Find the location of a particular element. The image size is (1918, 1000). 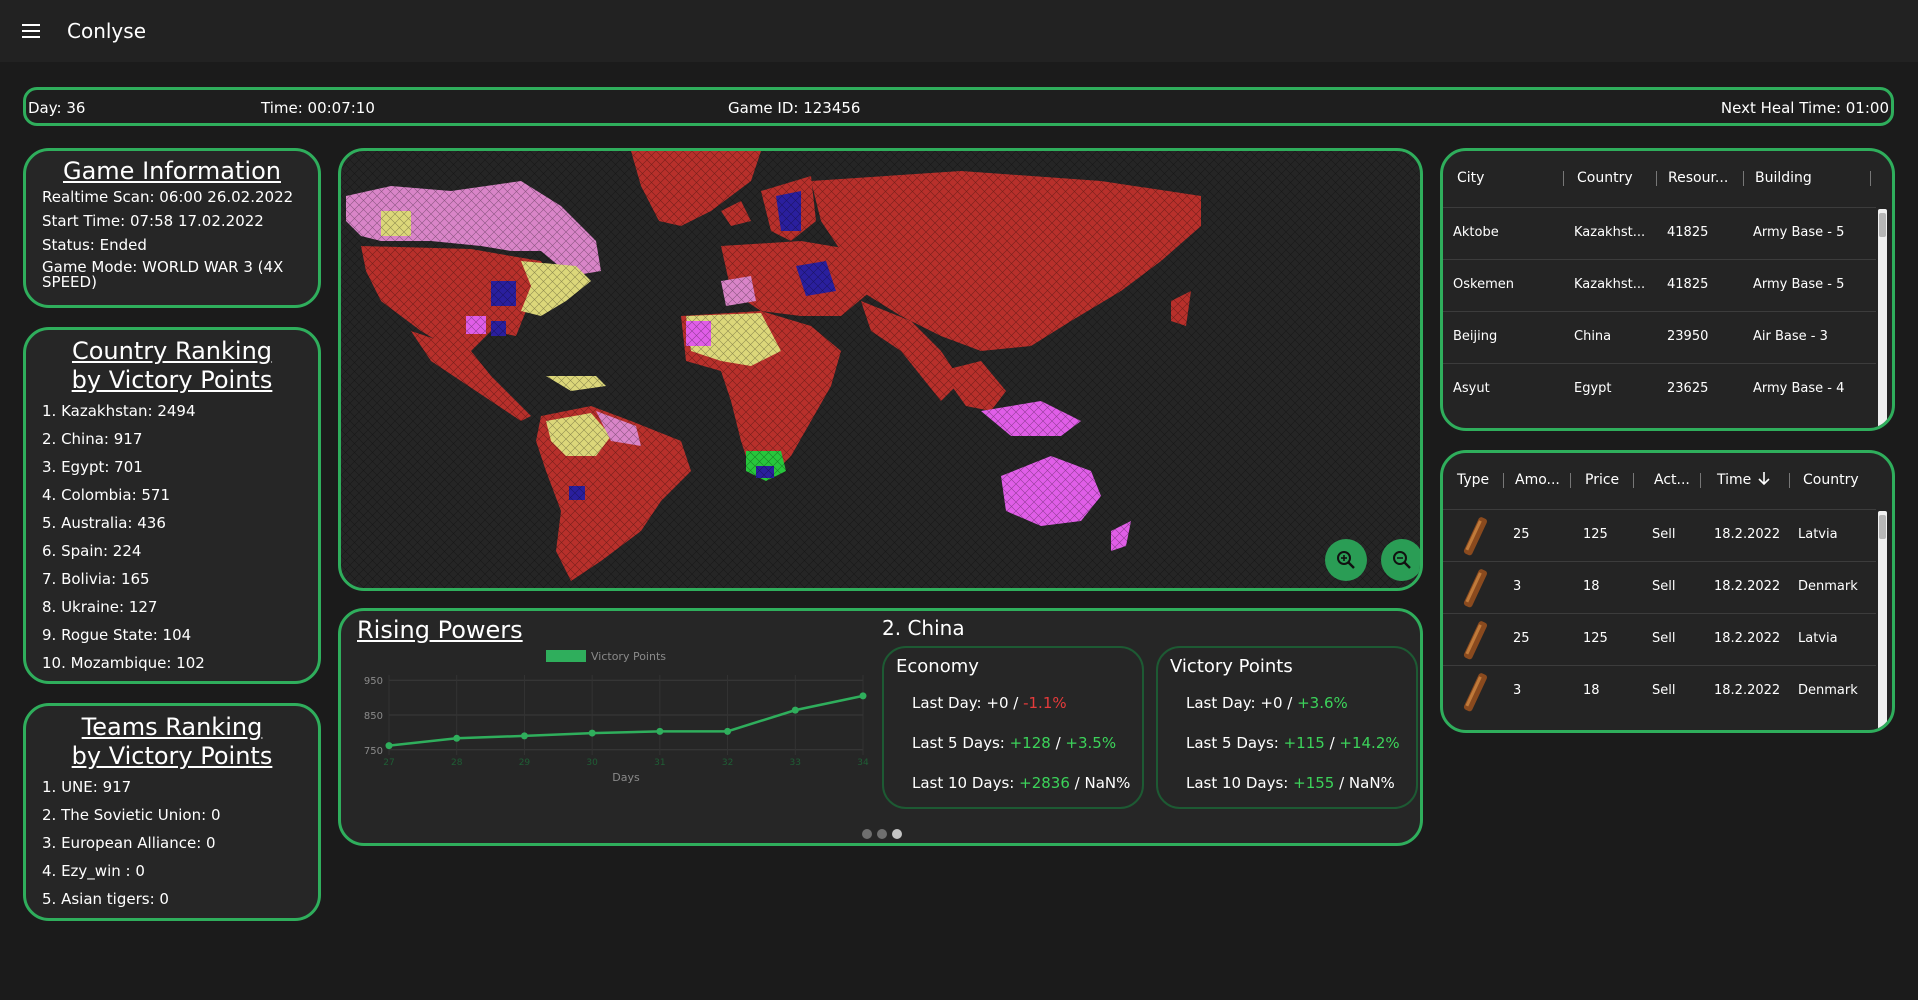

country-rank-item: 10. Mozambique: 102 is located at coordinates (123, 663).